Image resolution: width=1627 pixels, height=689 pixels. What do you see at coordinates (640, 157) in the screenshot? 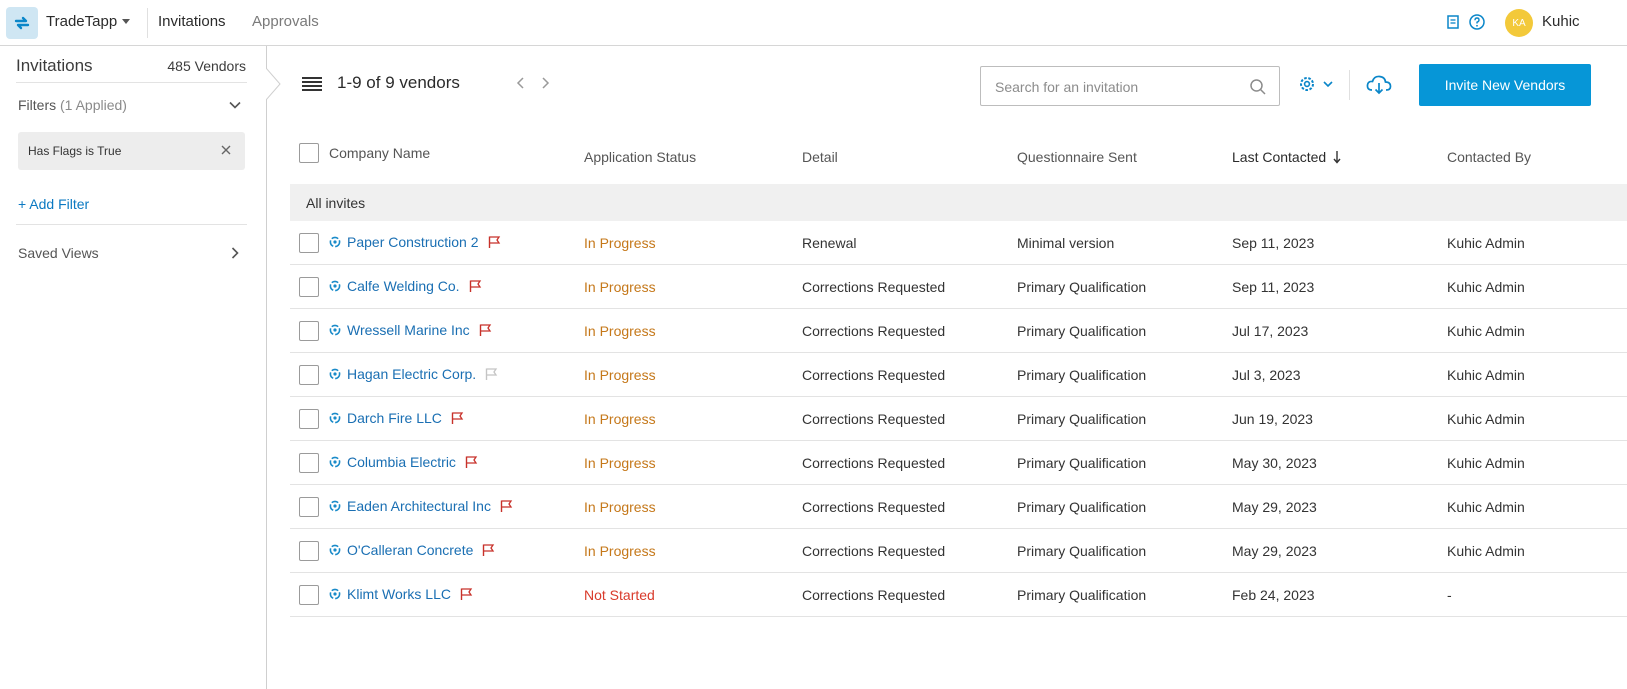
I see `column-header-application-status: Application Status` at bounding box center [640, 157].